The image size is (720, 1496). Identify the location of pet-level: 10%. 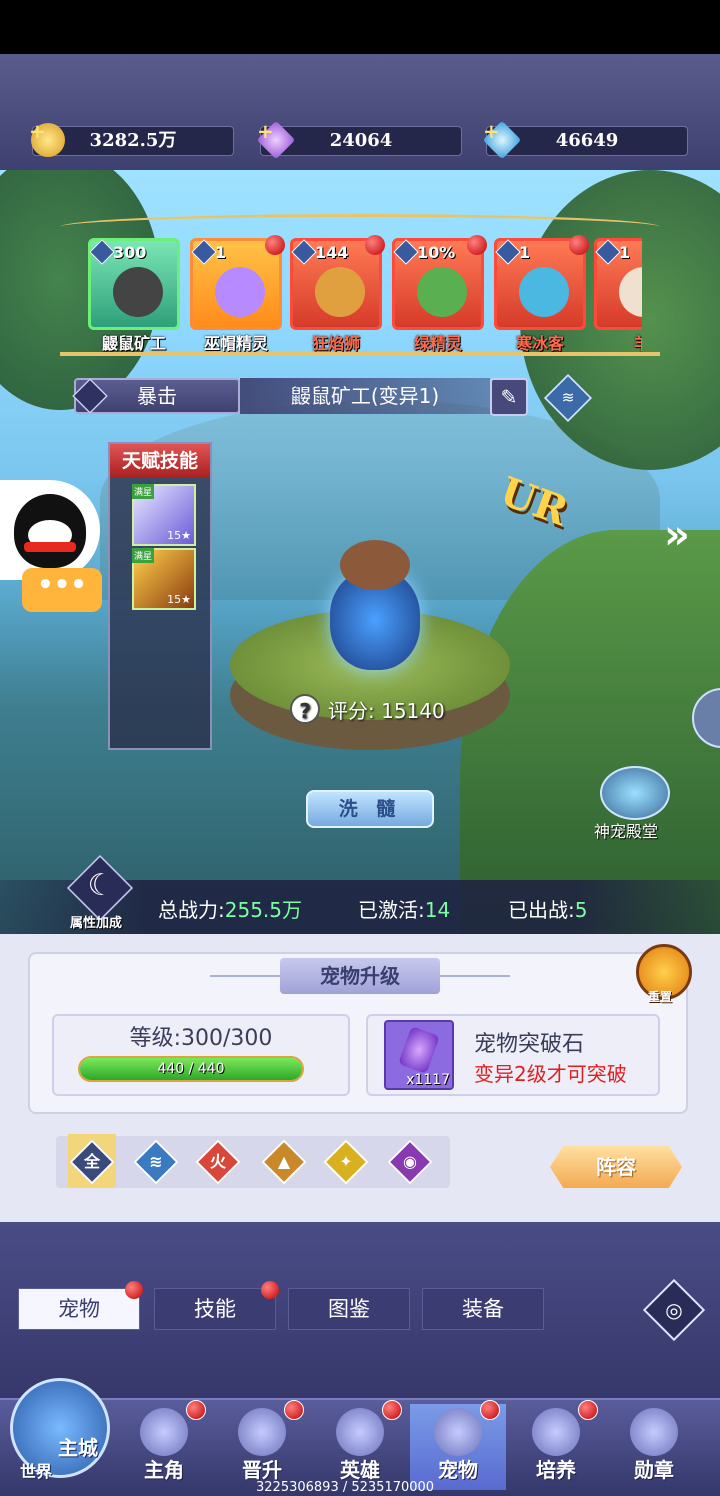
(436, 252).